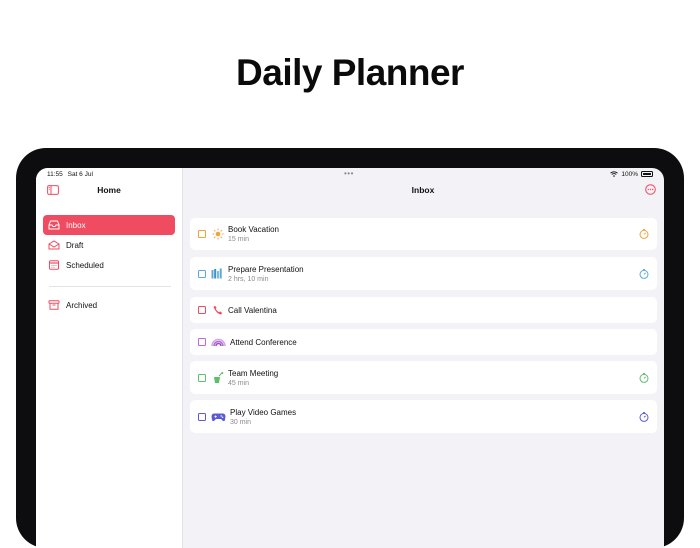 The image size is (700, 548). Describe the element at coordinates (54, 305) in the screenshot. I see `archive-icon` at that location.